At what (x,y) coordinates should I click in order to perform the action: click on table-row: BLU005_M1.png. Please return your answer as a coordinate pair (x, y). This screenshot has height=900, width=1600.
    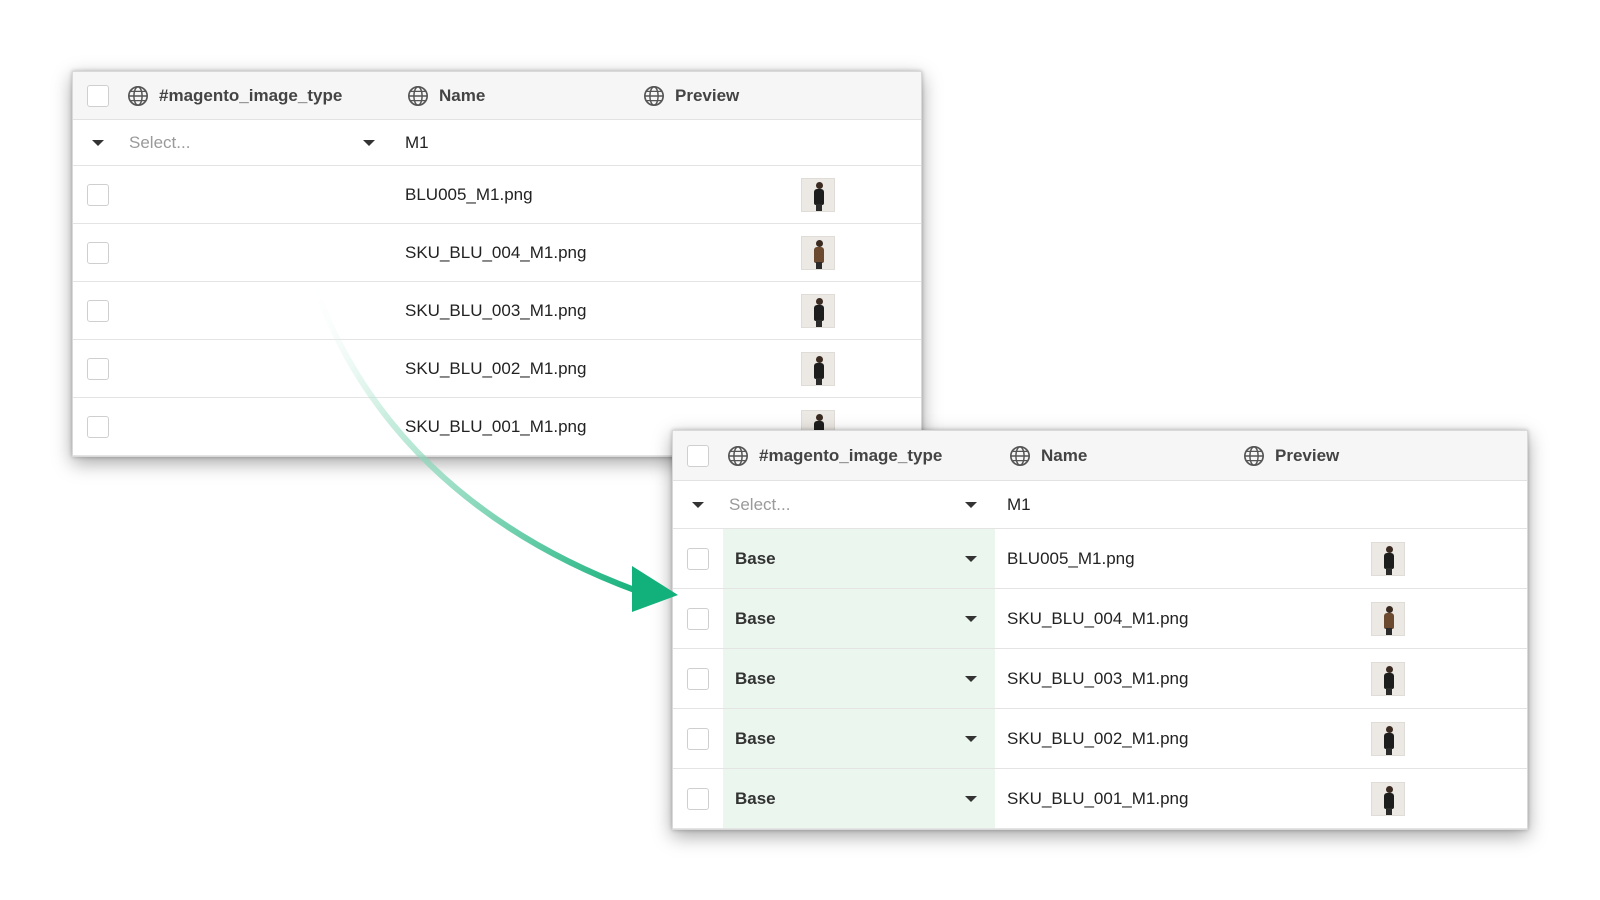
    Looking at the image, I should click on (497, 195).